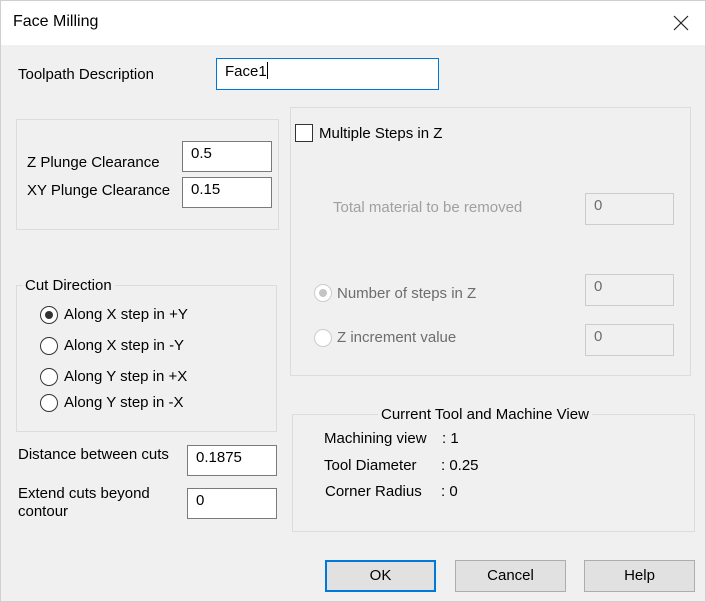  I want to click on radio-label-along-y-minus-x: Along Y step in -X, so click(124, 402).